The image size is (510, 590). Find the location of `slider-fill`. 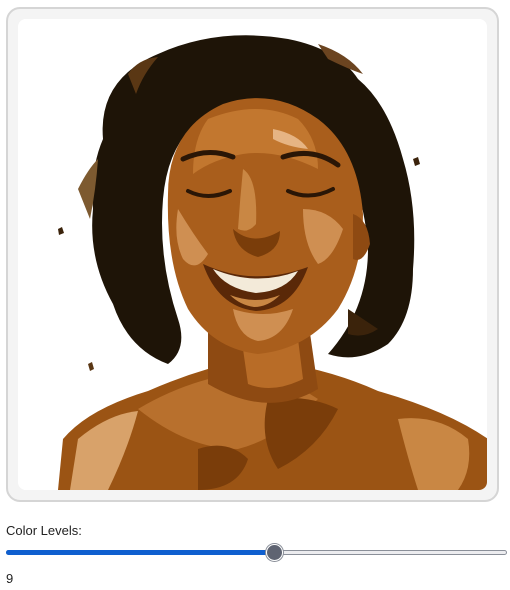

slider-fill is located at coordinates (140, 552).